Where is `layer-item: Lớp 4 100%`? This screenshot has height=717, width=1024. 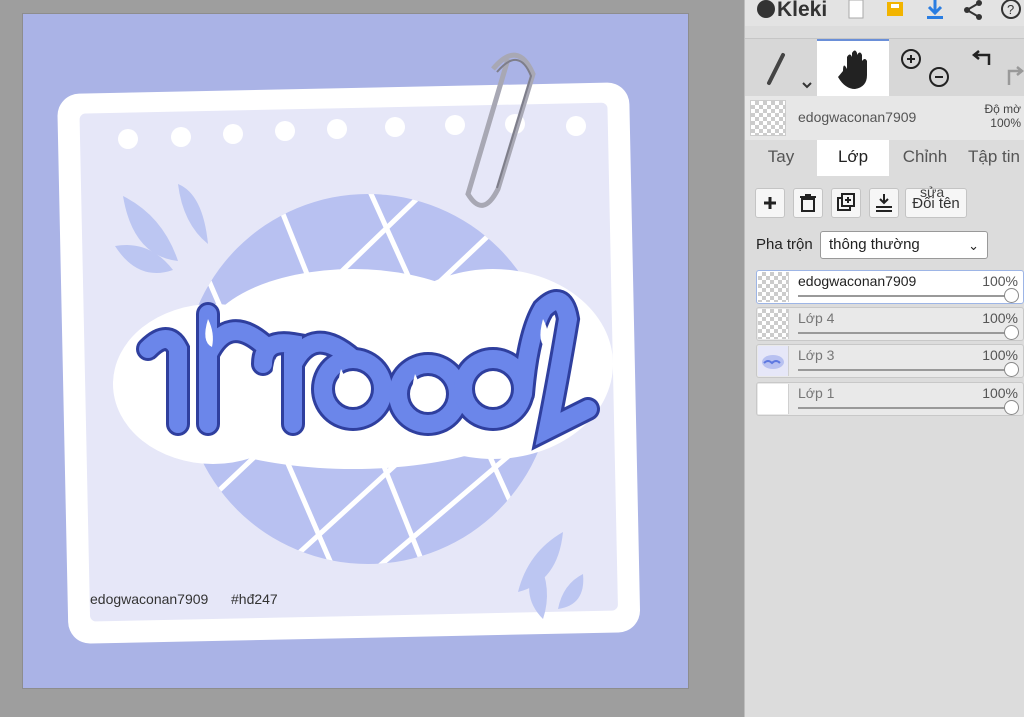 layer-item: Lớp 4 100% is located at coordinates (890, 324).